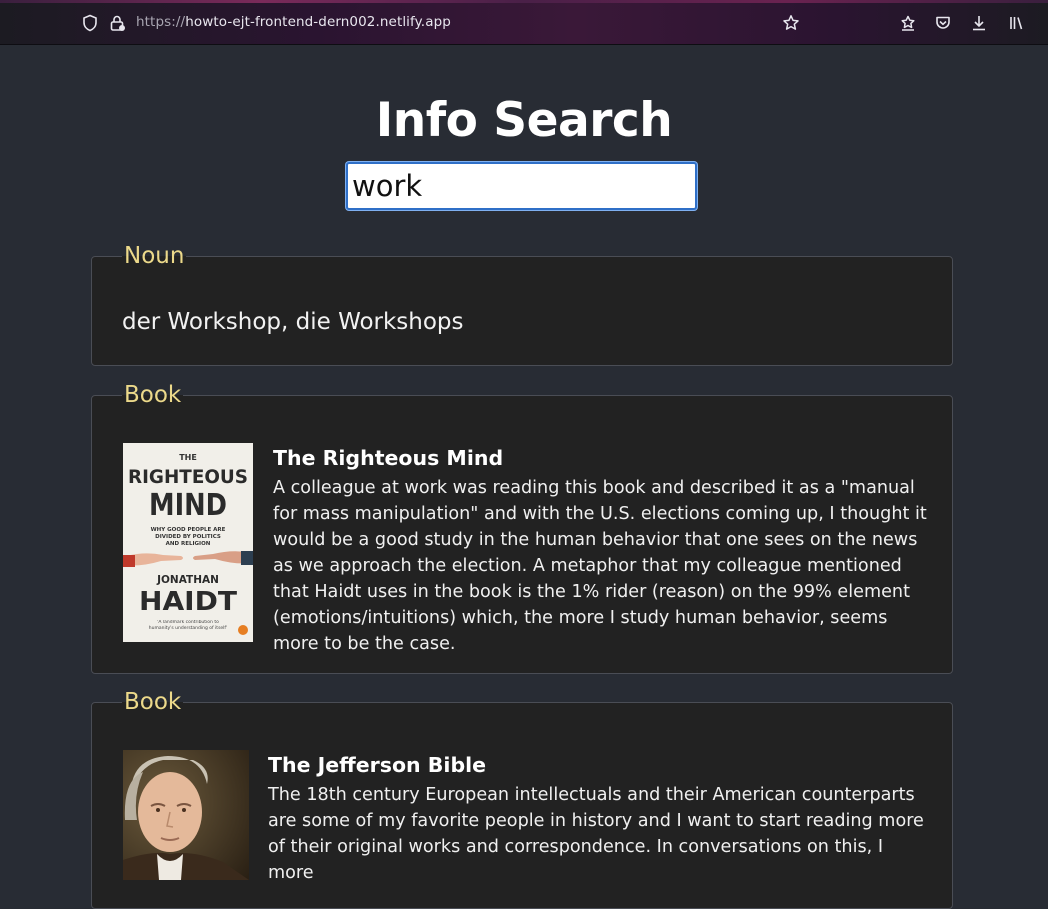  Describe the element at coordinates (188, 457) in the screenshot. I see `cover-text: THE` at that location.